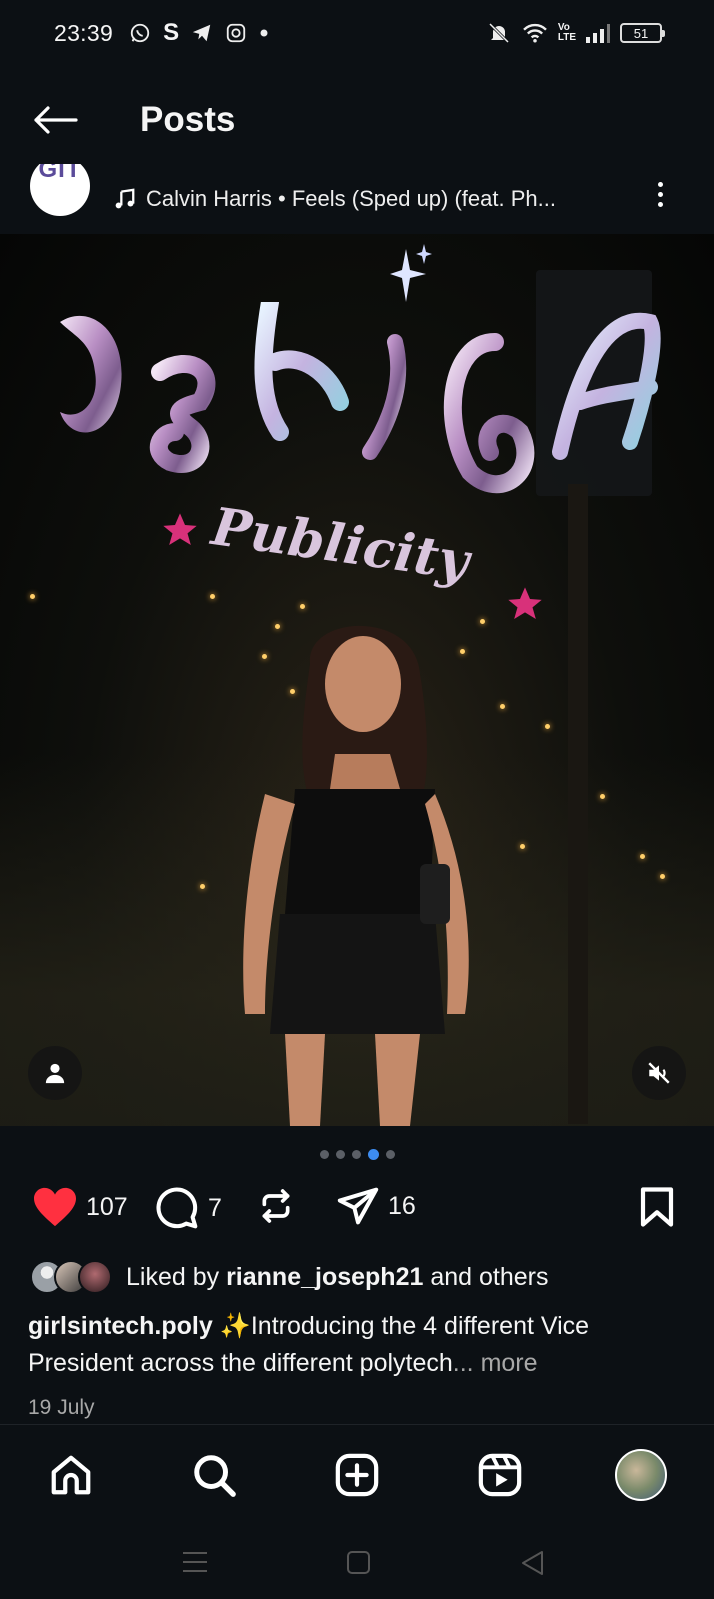  I want to click on avatar, so click(95, 1277).